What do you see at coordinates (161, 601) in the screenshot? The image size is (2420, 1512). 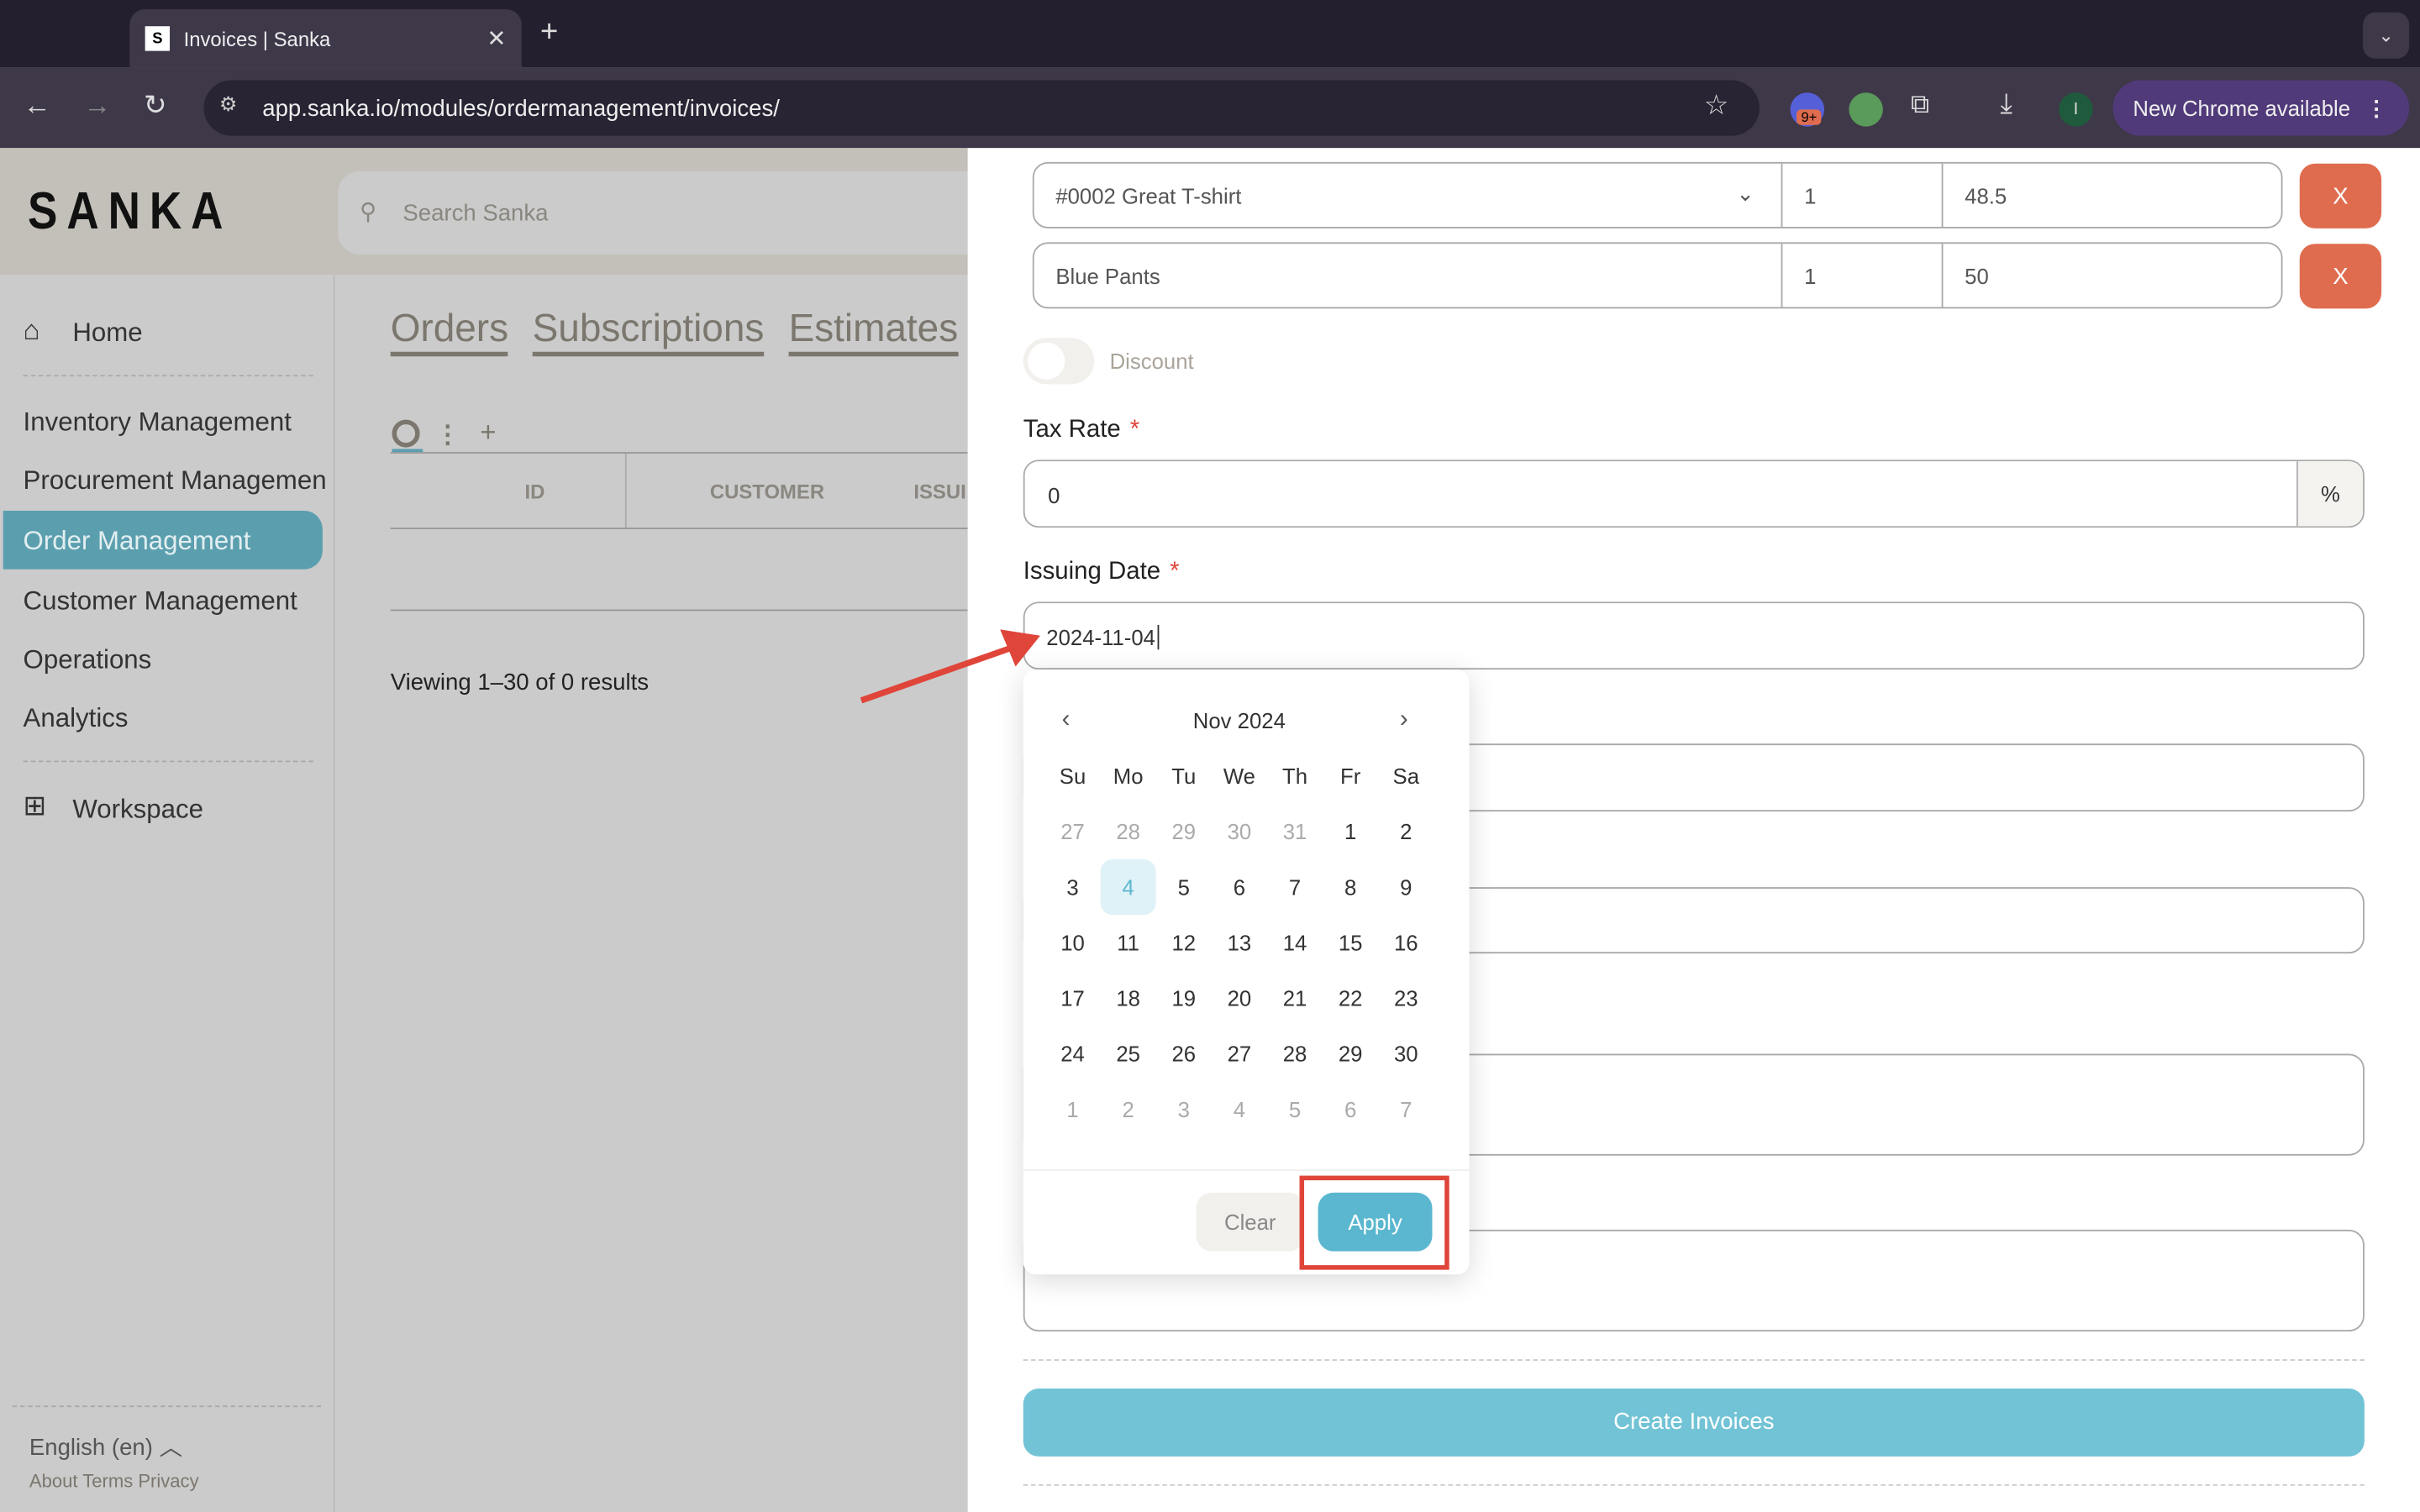 I see `sidebar-item-customer: Customer Management` at bounding box center [161, 601].